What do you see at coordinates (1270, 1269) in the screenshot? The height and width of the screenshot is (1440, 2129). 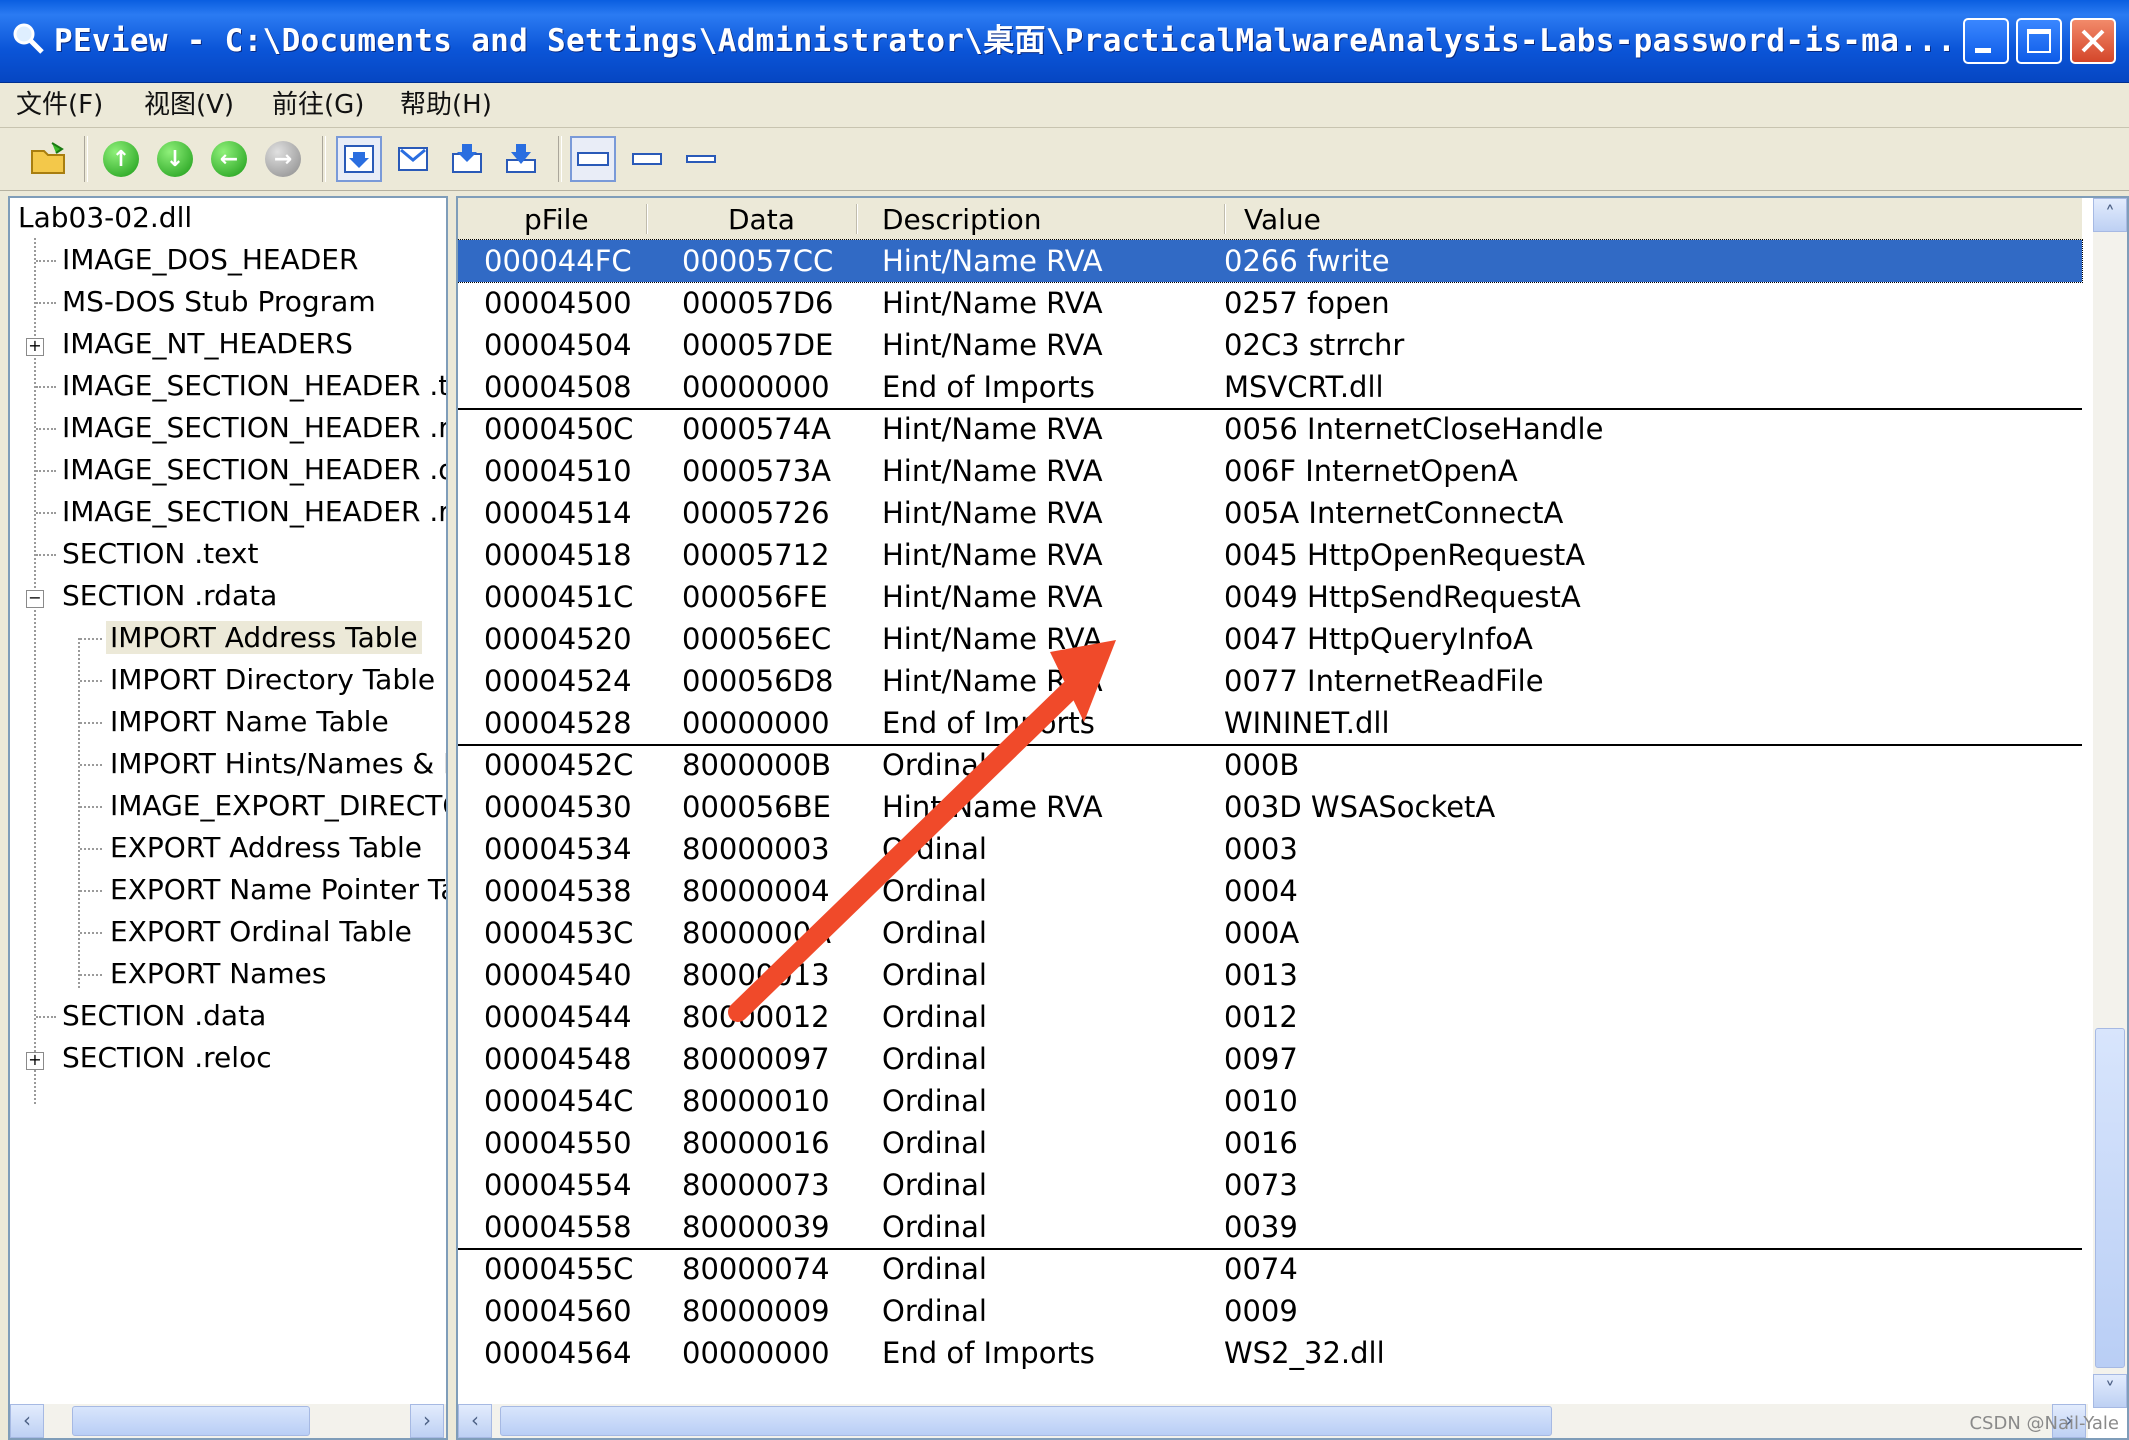 I see `table-row: 0000455C 80000074 Ordinal 0074` at bounding box center [1270, 1269].